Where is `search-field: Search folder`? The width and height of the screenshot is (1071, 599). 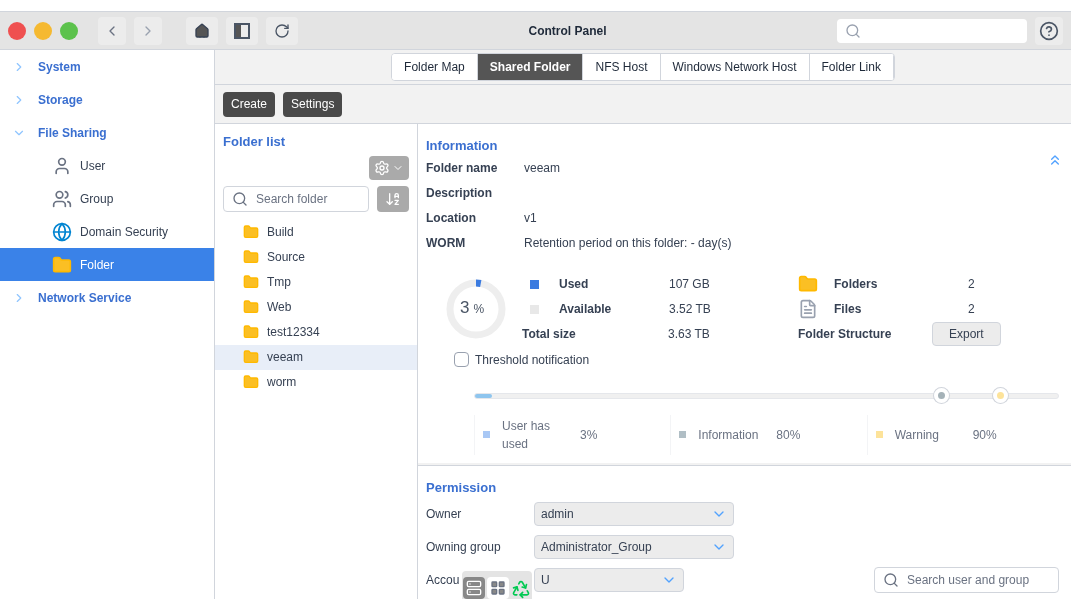
search-field: Search folder is located at coordinates (296, 198).